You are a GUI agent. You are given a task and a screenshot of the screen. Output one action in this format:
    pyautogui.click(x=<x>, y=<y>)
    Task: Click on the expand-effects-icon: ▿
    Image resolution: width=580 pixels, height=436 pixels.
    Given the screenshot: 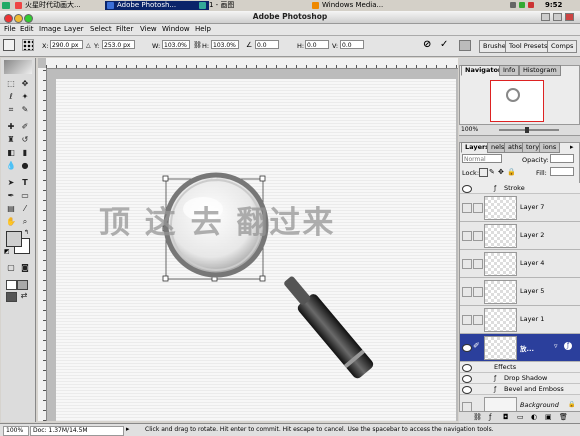 What is the action you would take?
    pyautogui.click(x=556, y=346)
    